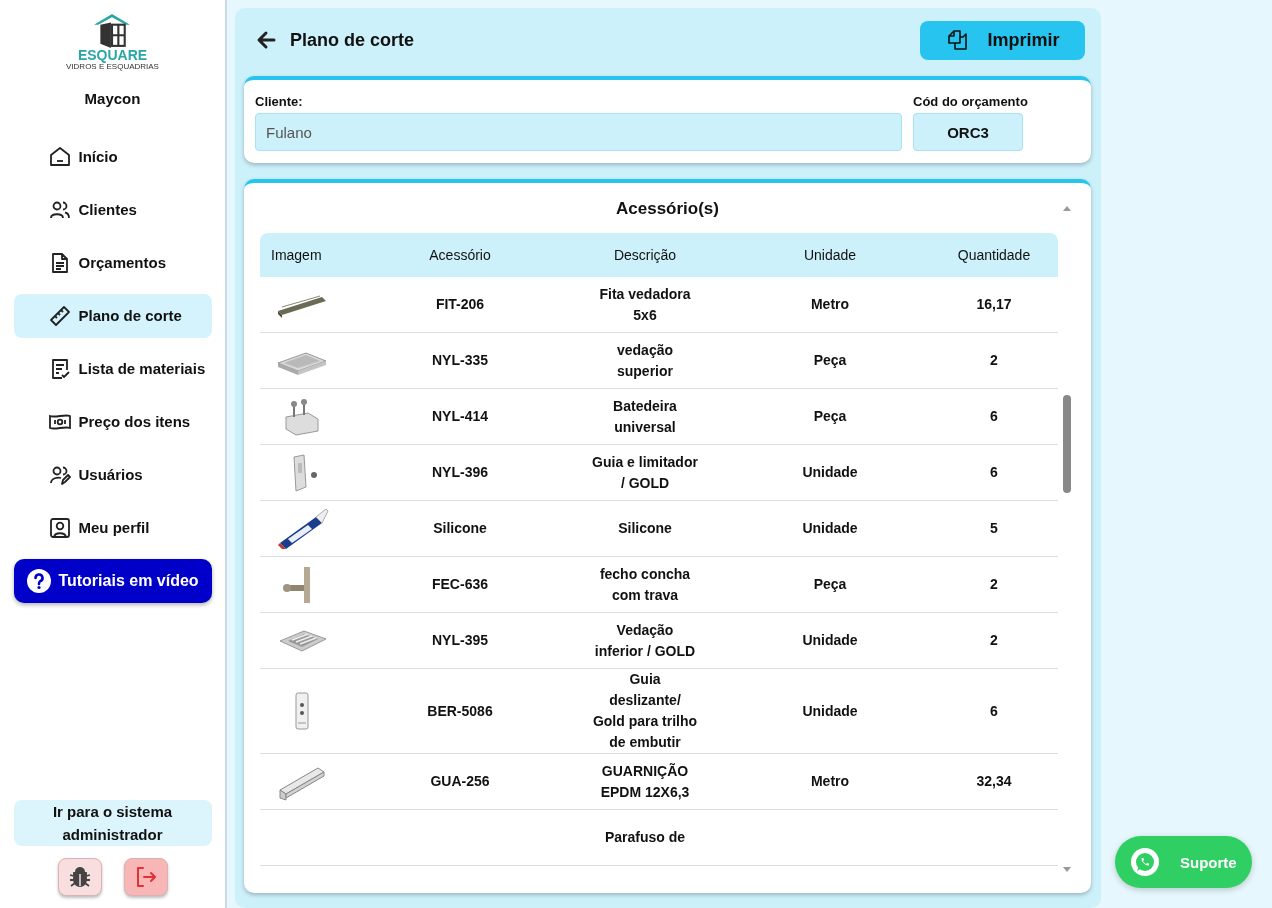 The image size is (1272, 908). I want to click on tutorial-button: Tutoriais em vídeo, so click(112, 580).